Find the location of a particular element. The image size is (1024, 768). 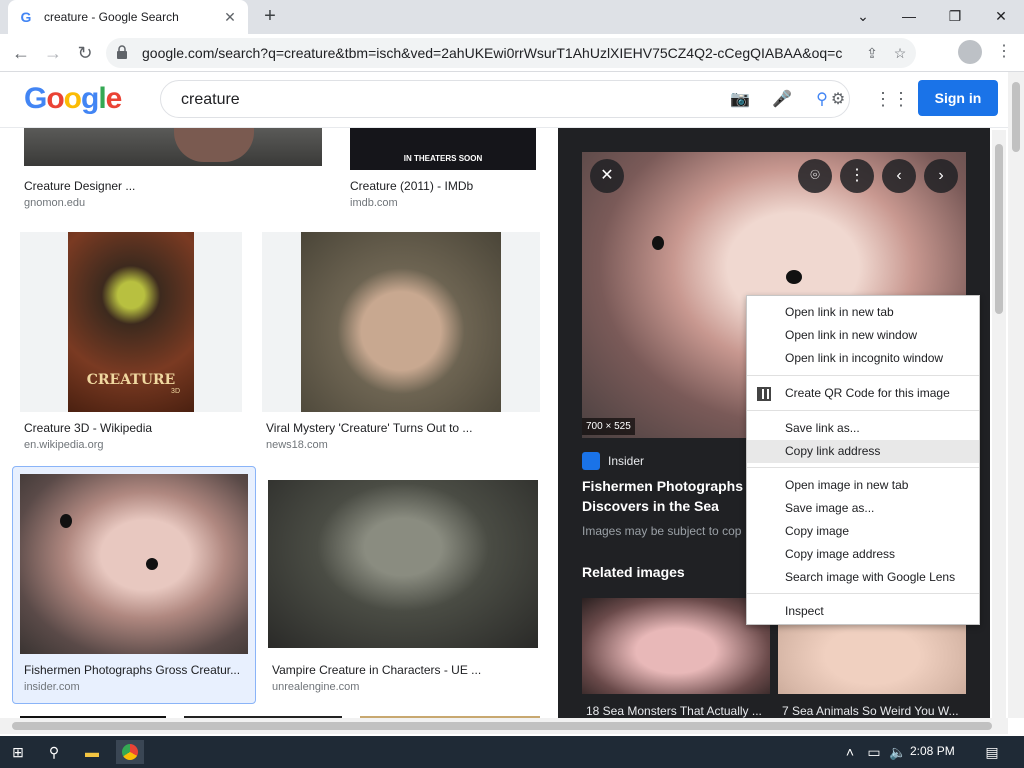

result-domain: unrealengine.com is located at coordinates (316, 687).